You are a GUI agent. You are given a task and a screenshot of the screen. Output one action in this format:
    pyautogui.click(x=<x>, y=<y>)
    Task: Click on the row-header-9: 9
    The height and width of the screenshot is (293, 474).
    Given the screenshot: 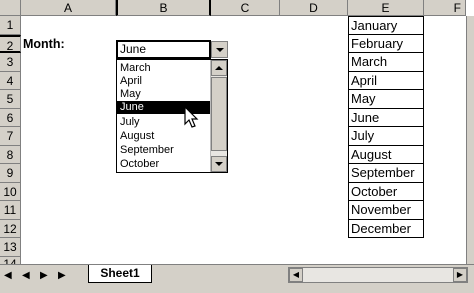 What is the action you would take?
    pyautogui.click(x=10, y=173)
    